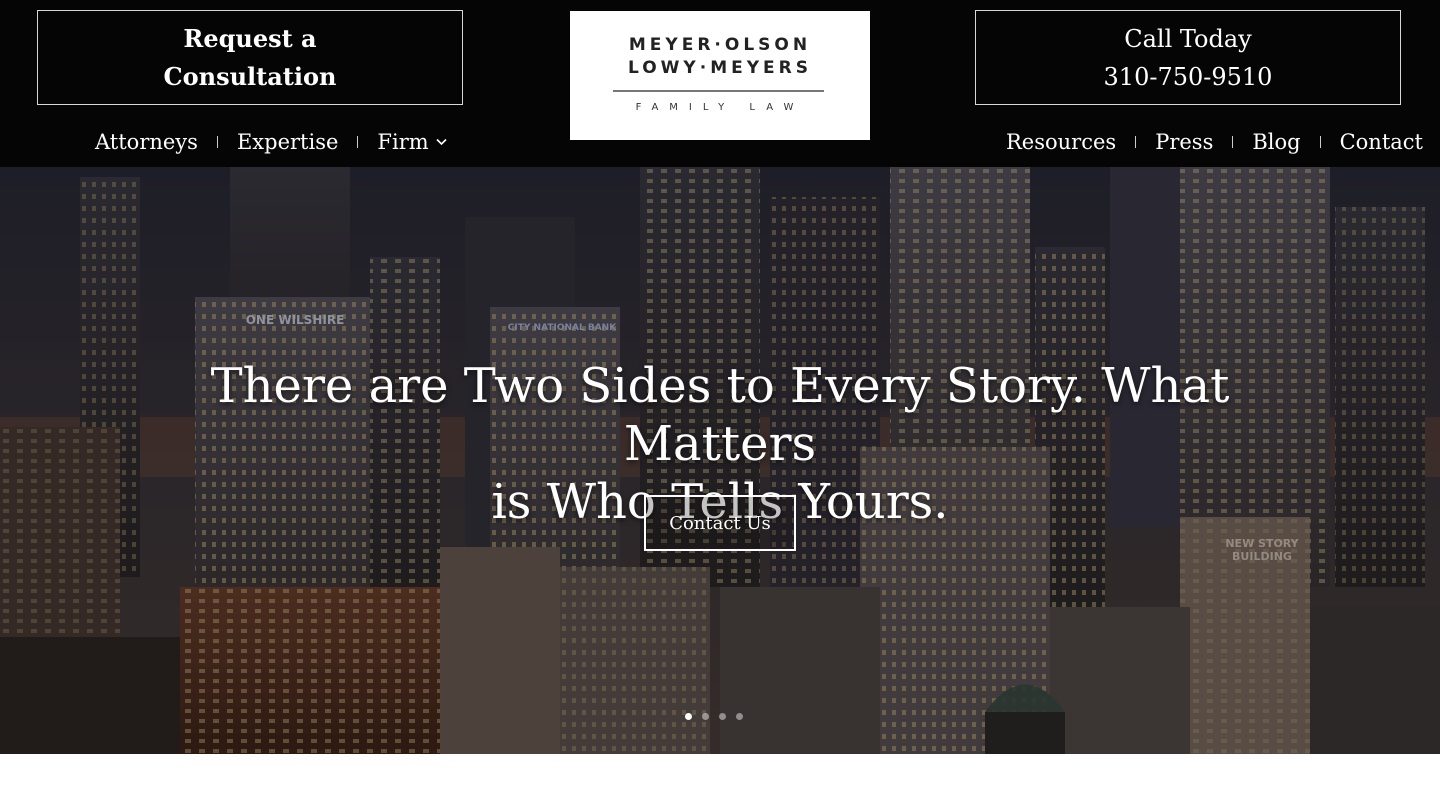  Describe the element at coordinates (250, 38) in the screenshot. I see `consultation-line-1: Request a` at that location.